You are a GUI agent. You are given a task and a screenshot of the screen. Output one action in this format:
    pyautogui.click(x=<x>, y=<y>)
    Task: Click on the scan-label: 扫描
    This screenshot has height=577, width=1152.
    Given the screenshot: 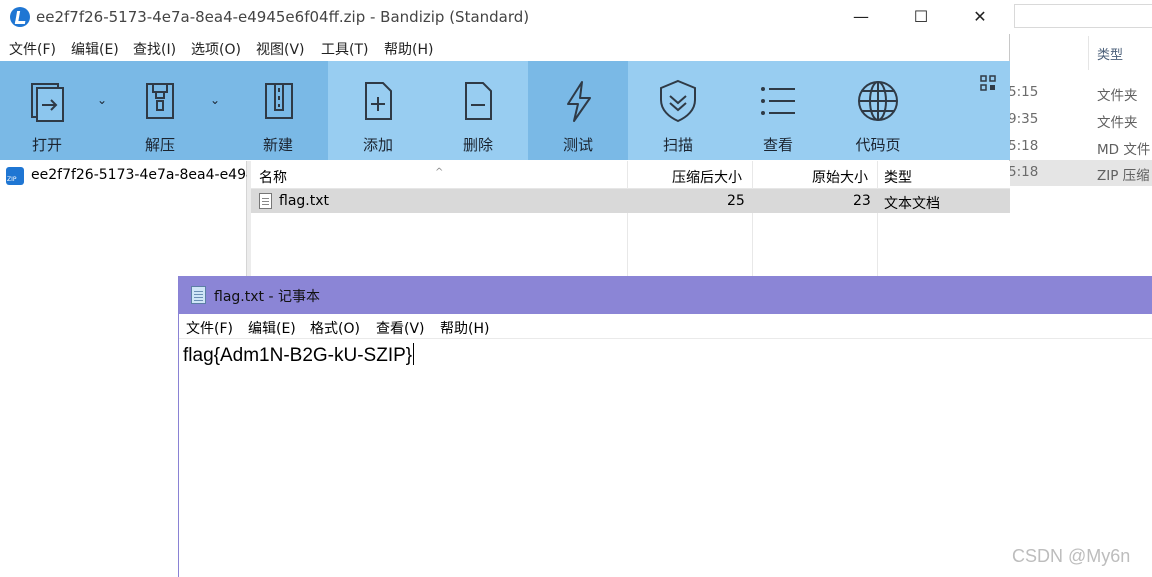 What is the action you would take?
    pyautogui.click(x=677, y=145)
    